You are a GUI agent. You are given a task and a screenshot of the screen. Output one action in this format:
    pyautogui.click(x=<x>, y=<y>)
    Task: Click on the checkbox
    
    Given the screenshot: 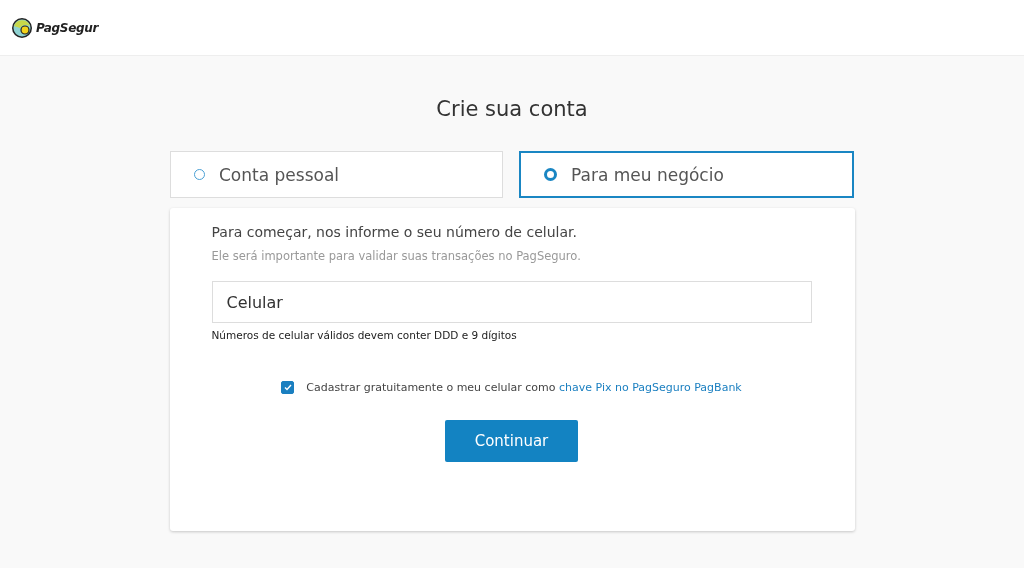 What is the action you would take?
    pyautogui.click(x=288, y=387)
    